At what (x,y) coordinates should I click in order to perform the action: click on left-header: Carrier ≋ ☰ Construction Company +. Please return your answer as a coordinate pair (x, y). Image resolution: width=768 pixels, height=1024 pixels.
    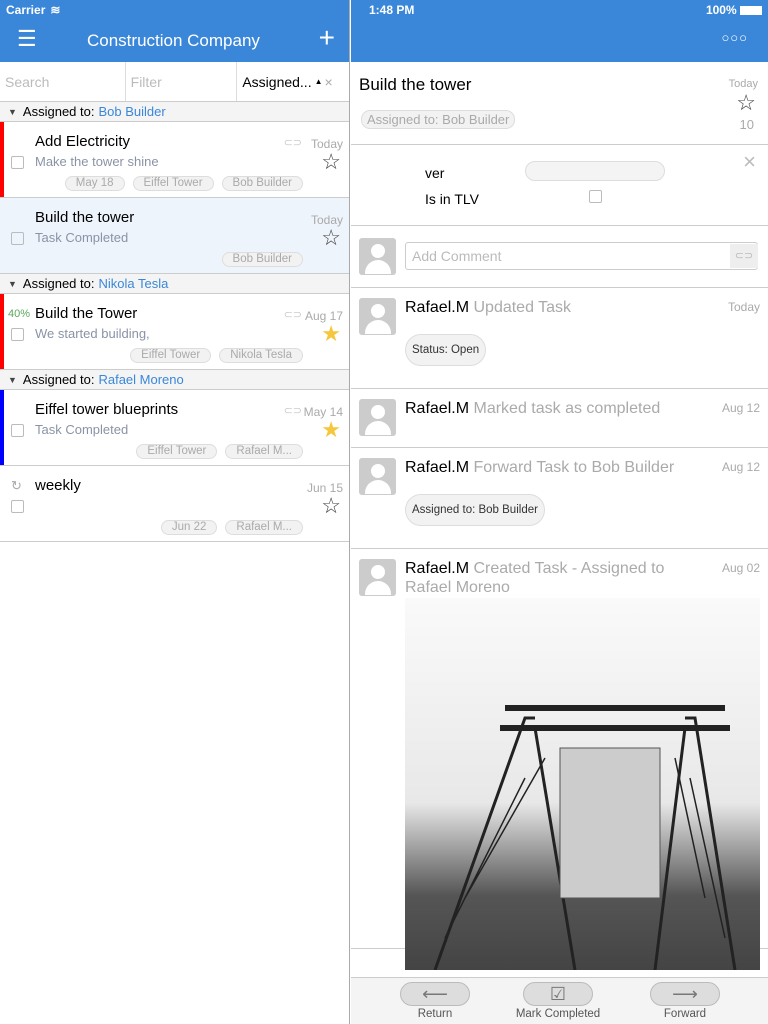
    Looking at the image, I should click on (174, 31).